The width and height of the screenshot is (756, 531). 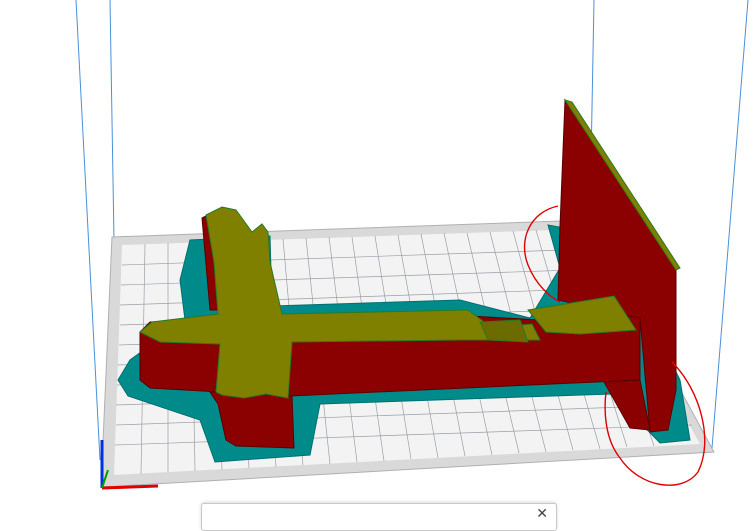 I want to click on notification-toast: ✕, so click(x=379, y=517).